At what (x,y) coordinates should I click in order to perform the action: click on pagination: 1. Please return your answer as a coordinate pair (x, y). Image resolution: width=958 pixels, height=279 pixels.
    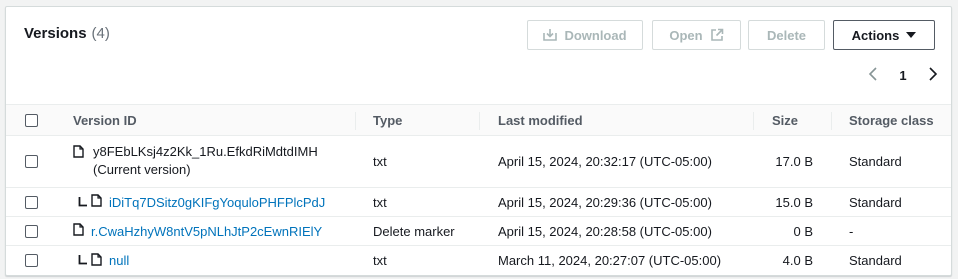
    Looking at the image, I should click on (903, 75).